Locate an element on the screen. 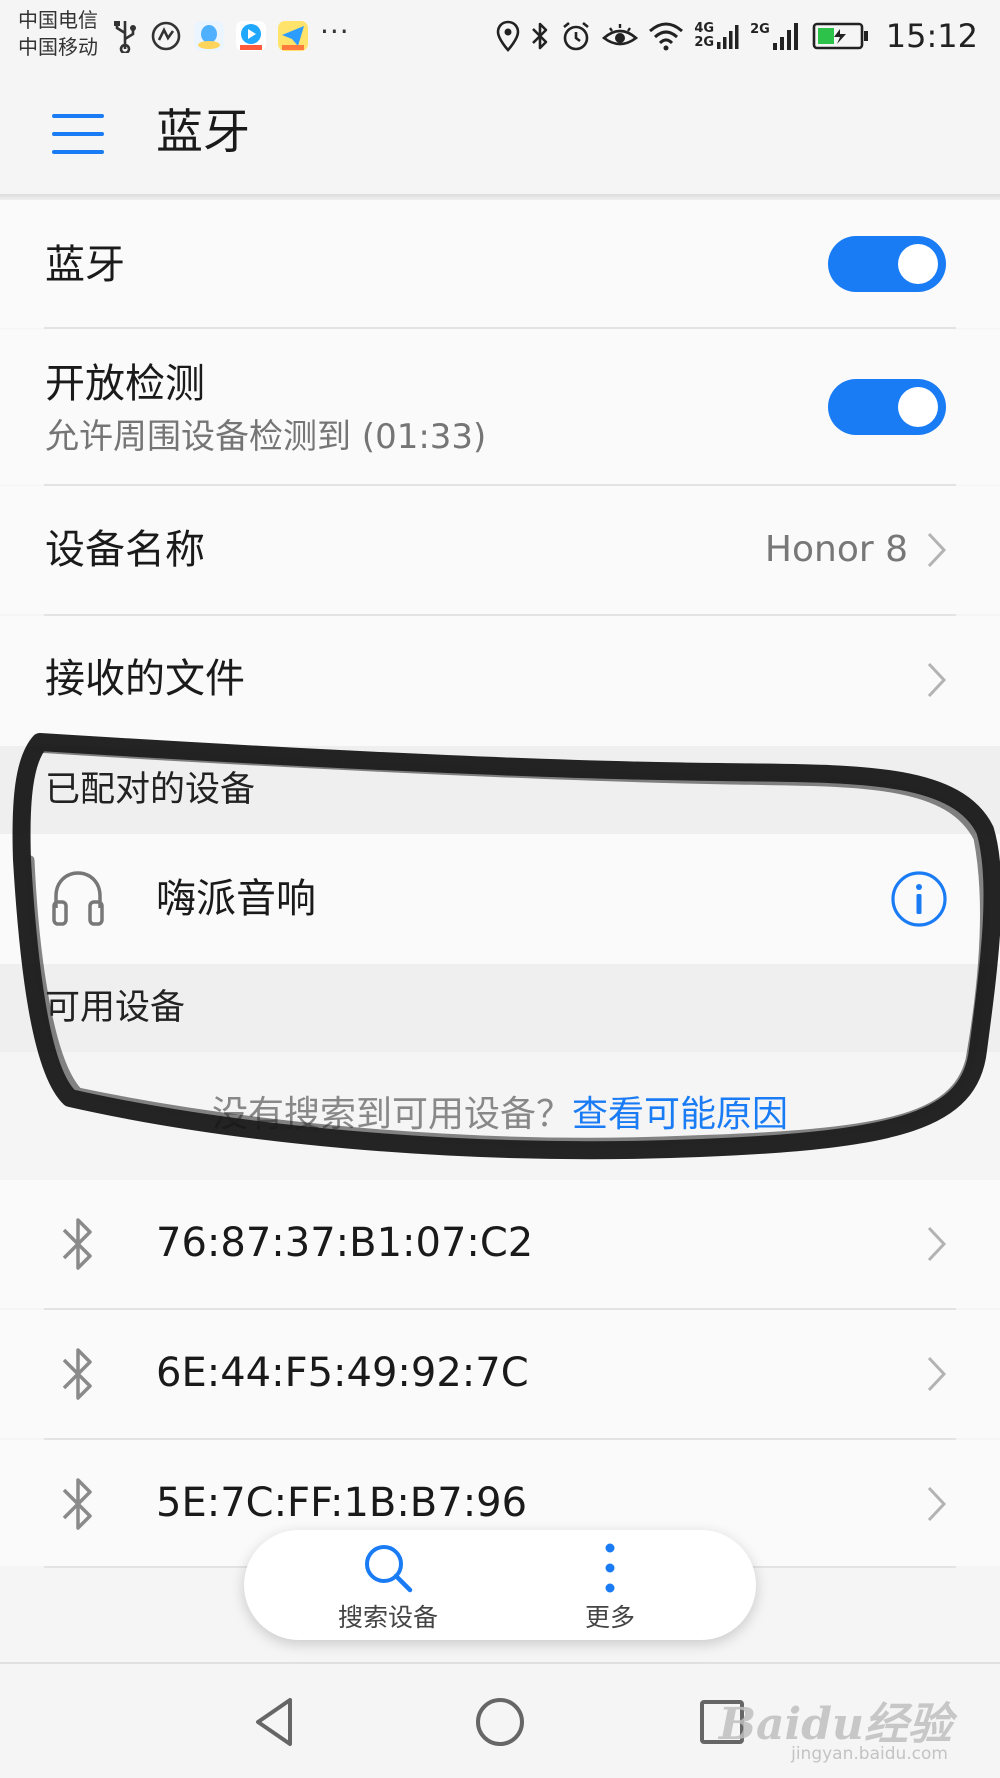 This screenshot has width=1000, height=1778. status-bar: 中国电信 中国移动 ··· 4G 2G 2G 15:12 is located at coordinates (500, 38).